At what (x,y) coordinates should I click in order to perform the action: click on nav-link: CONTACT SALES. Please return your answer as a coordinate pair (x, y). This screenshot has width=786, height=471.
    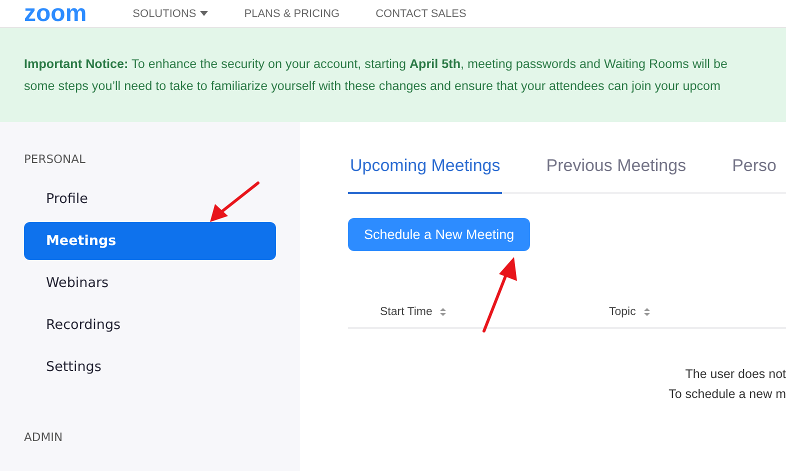
    Looking at the image, I should click on (421, 14).